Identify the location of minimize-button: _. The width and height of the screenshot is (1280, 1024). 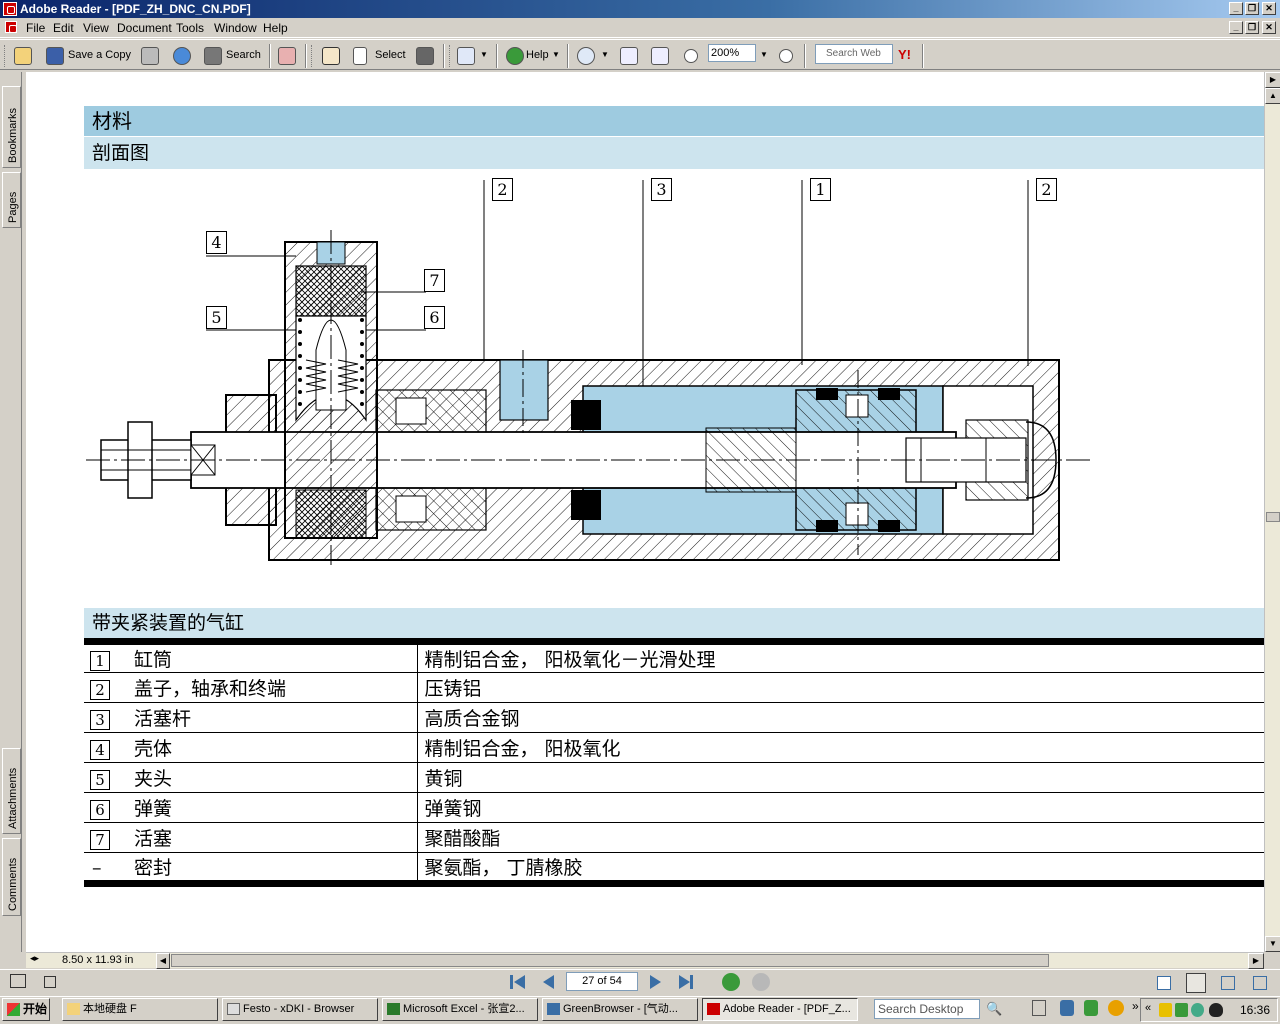
(1236, 8).